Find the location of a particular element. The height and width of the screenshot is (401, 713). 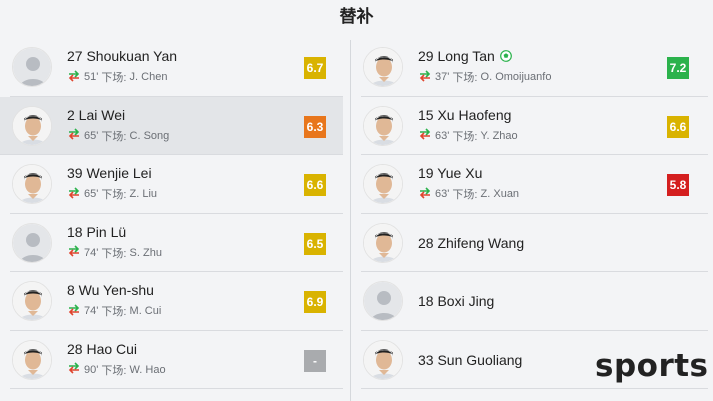

substitution-info: 63' 下场: Z. Xuan is located at coordinates (468, 194).